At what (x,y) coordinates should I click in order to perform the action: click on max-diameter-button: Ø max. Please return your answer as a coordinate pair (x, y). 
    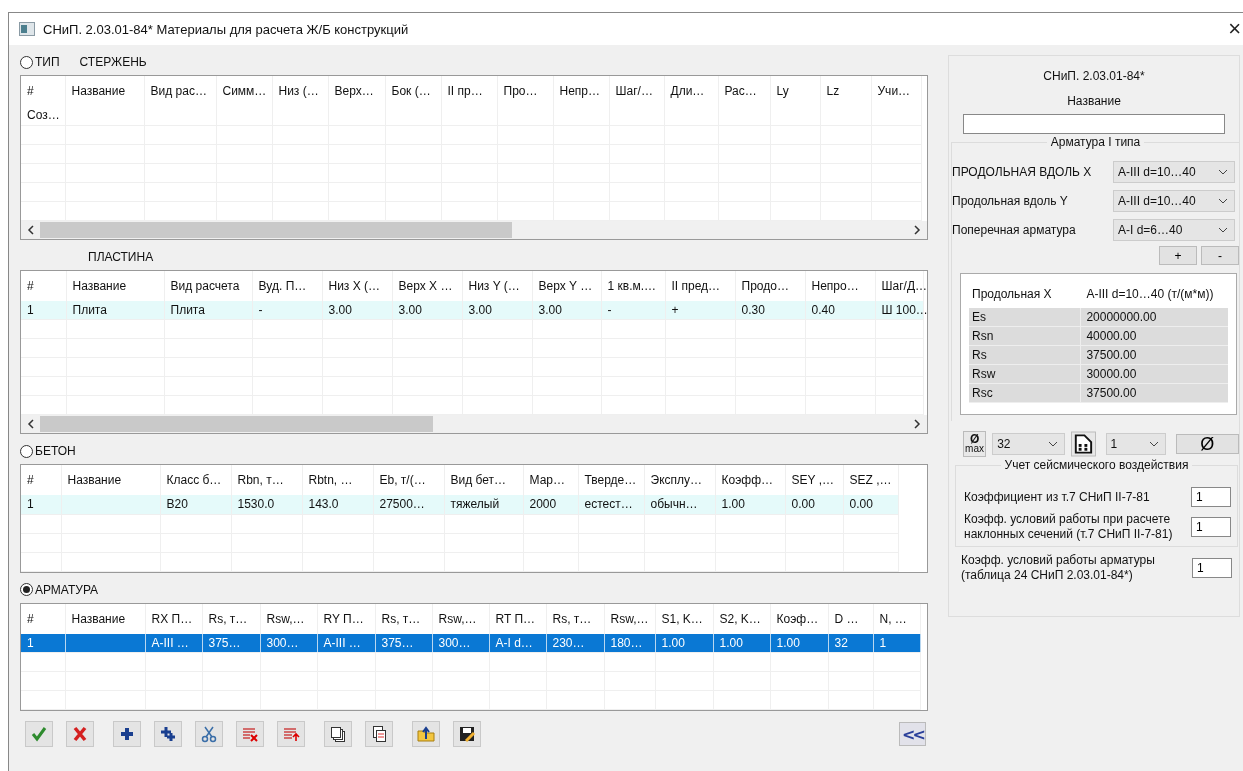
    Looking at the image, I should click on (975, 444).